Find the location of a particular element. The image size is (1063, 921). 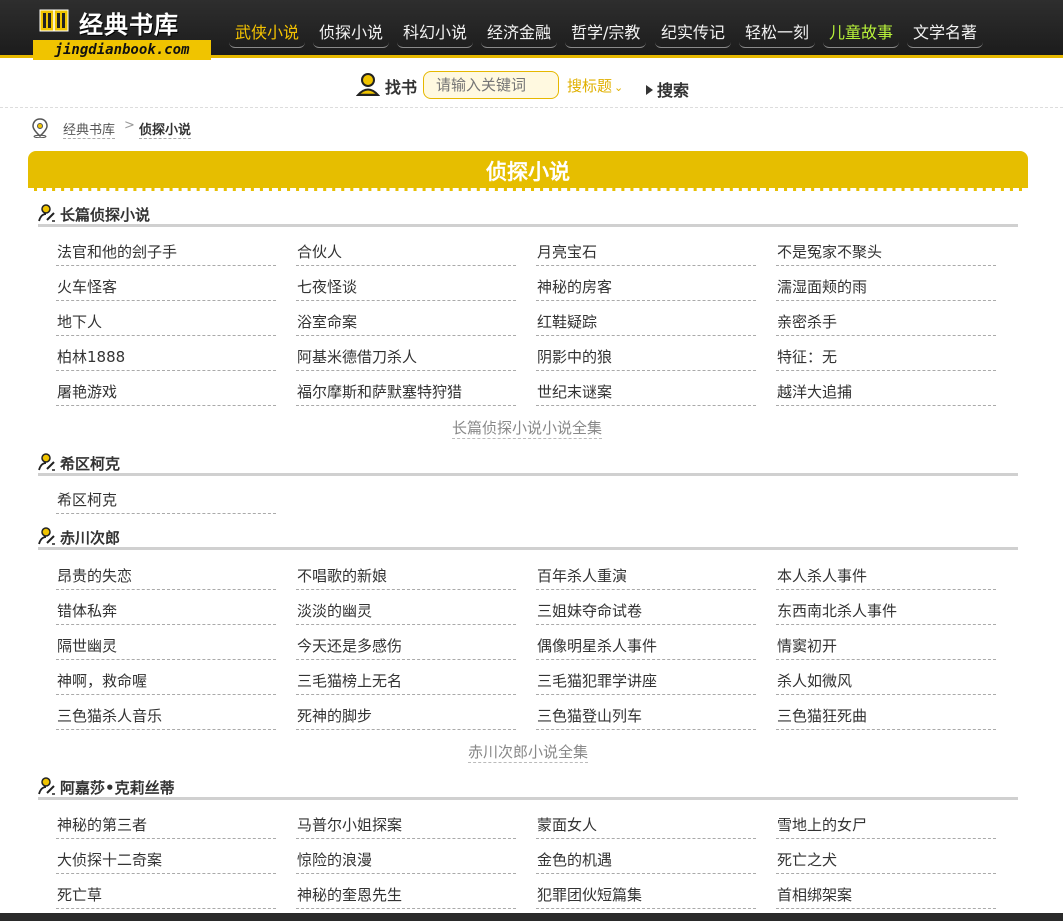

book-link: 死神的脚步 is located at coordinates (406, 716).